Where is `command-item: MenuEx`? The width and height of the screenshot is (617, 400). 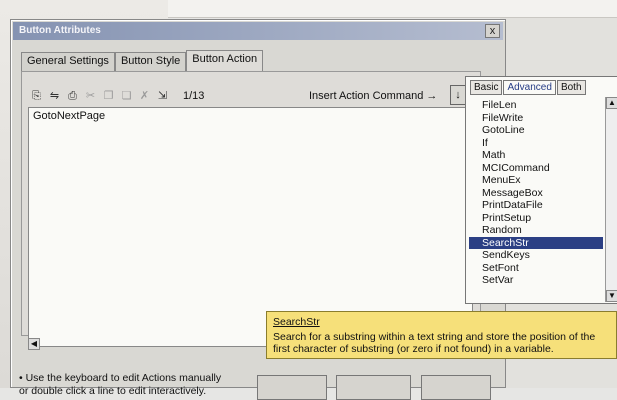
command-item: MenuEx is located at coordinates (536, 180).